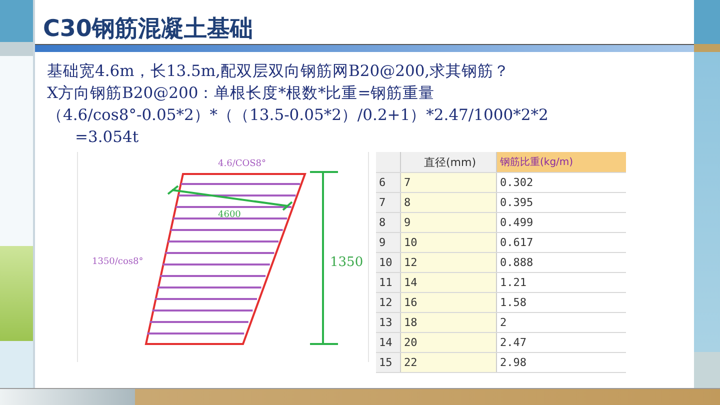  Describe the element at coordinates (241, 93) in the screenshot. I see `text-line: X方向钢筋B20@200：单根长度*根数*比重=钢筋重量` at that location.